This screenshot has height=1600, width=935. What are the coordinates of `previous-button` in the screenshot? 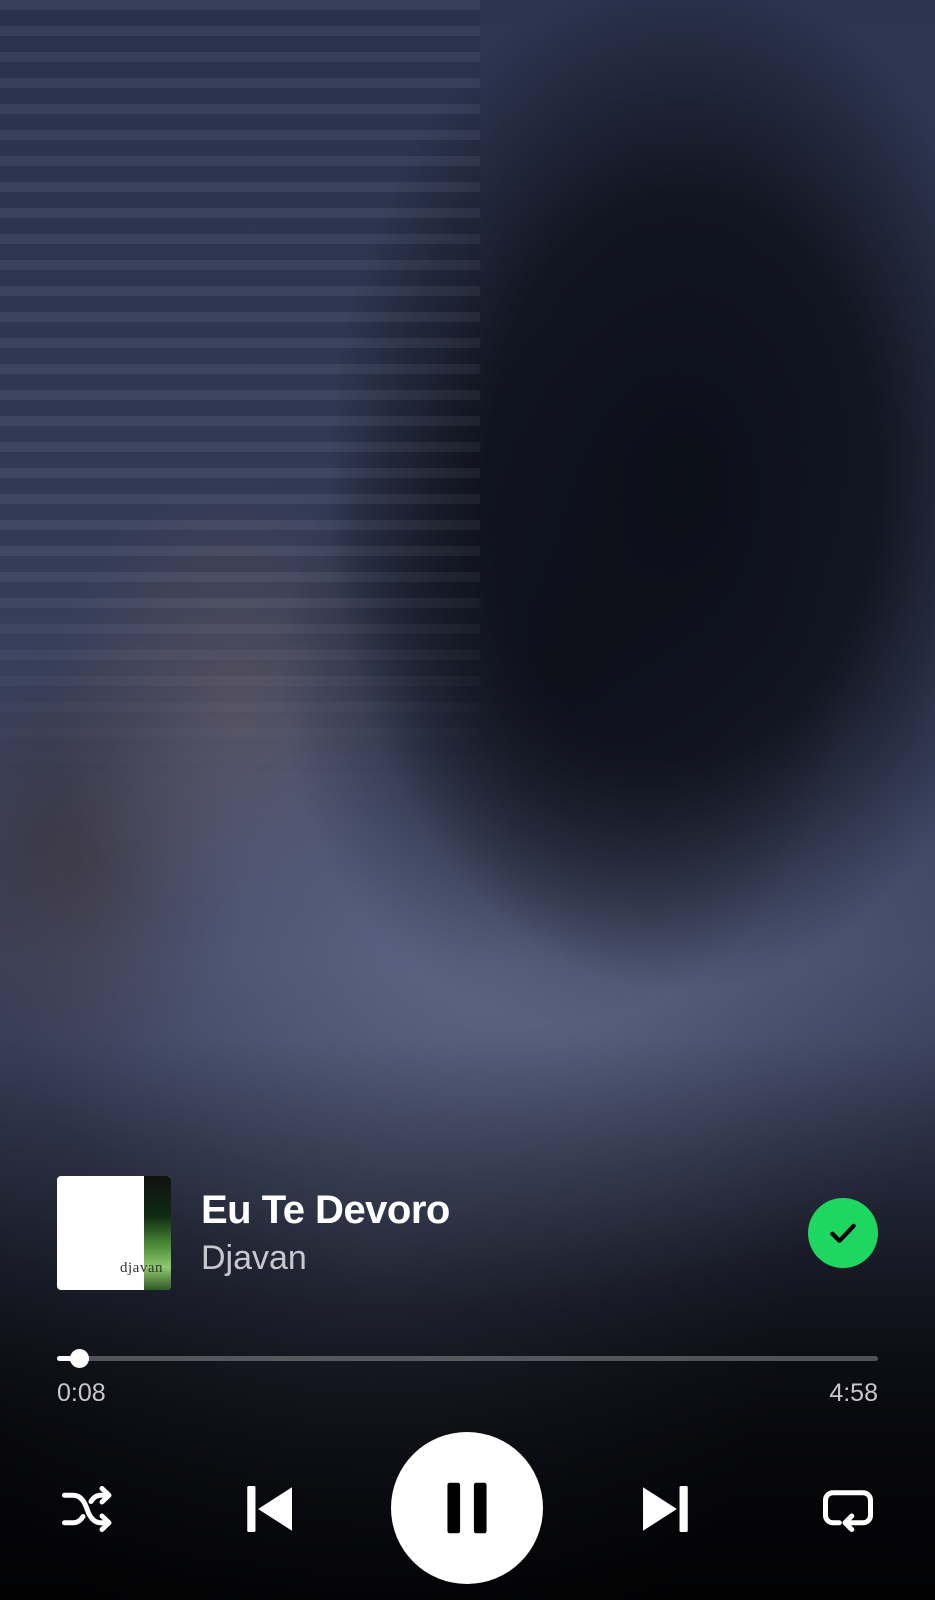 It's located at (269, 1509).